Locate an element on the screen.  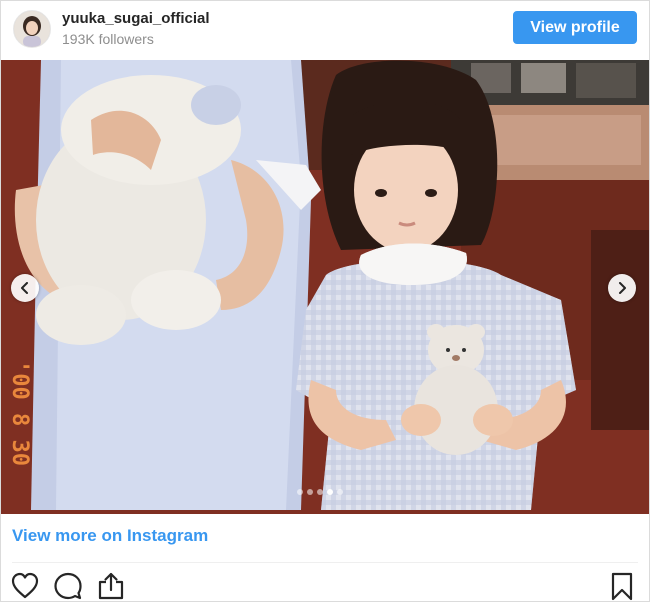
carousel-next-button is located at coordinates (622, 288).